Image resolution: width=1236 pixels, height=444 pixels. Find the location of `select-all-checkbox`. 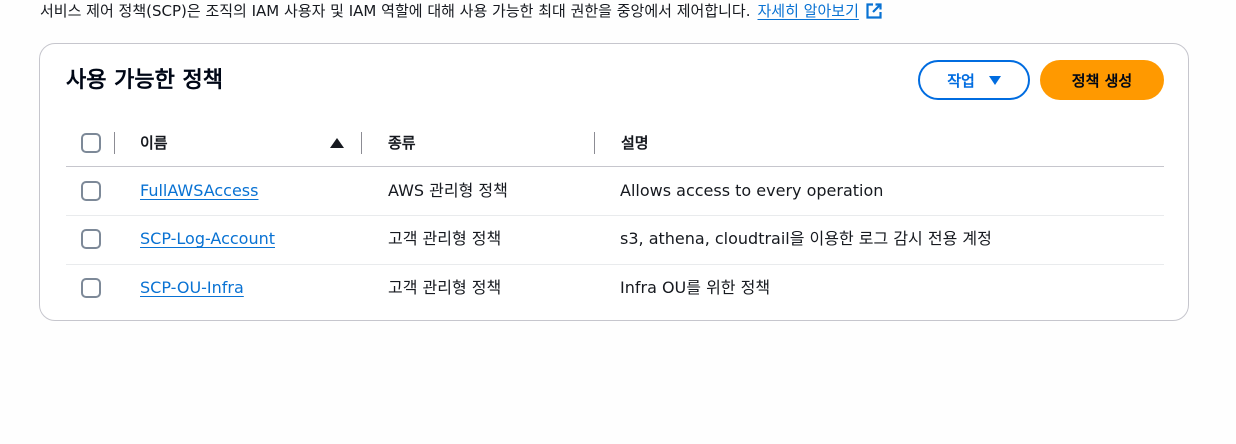

select-all-checkbox is located at coordinates (91, 143).